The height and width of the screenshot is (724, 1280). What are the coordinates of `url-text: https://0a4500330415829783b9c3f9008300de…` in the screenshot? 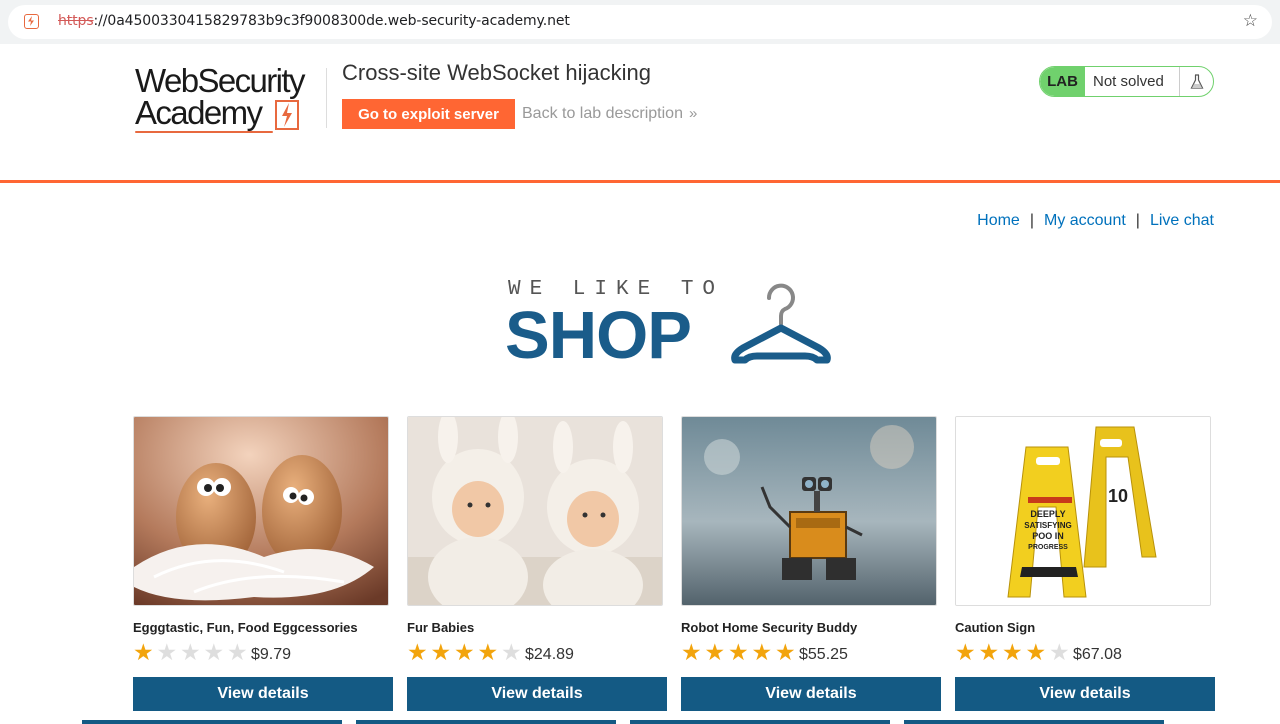 It's located at (314, 21).